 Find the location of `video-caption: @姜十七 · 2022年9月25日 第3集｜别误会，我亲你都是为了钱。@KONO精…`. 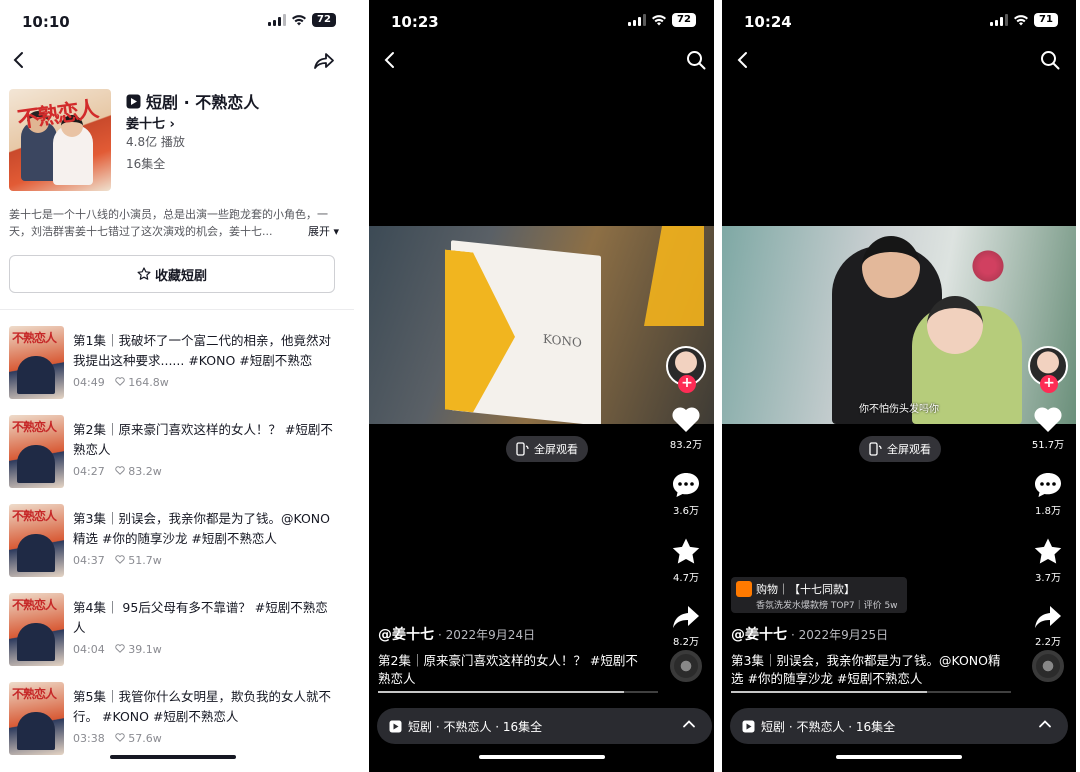

video-caption: @姜十七 · 2022年9月25日 第3集｜别误会，我亲你都是为了钱。@KONO精… is located at coordinates (866, 656).